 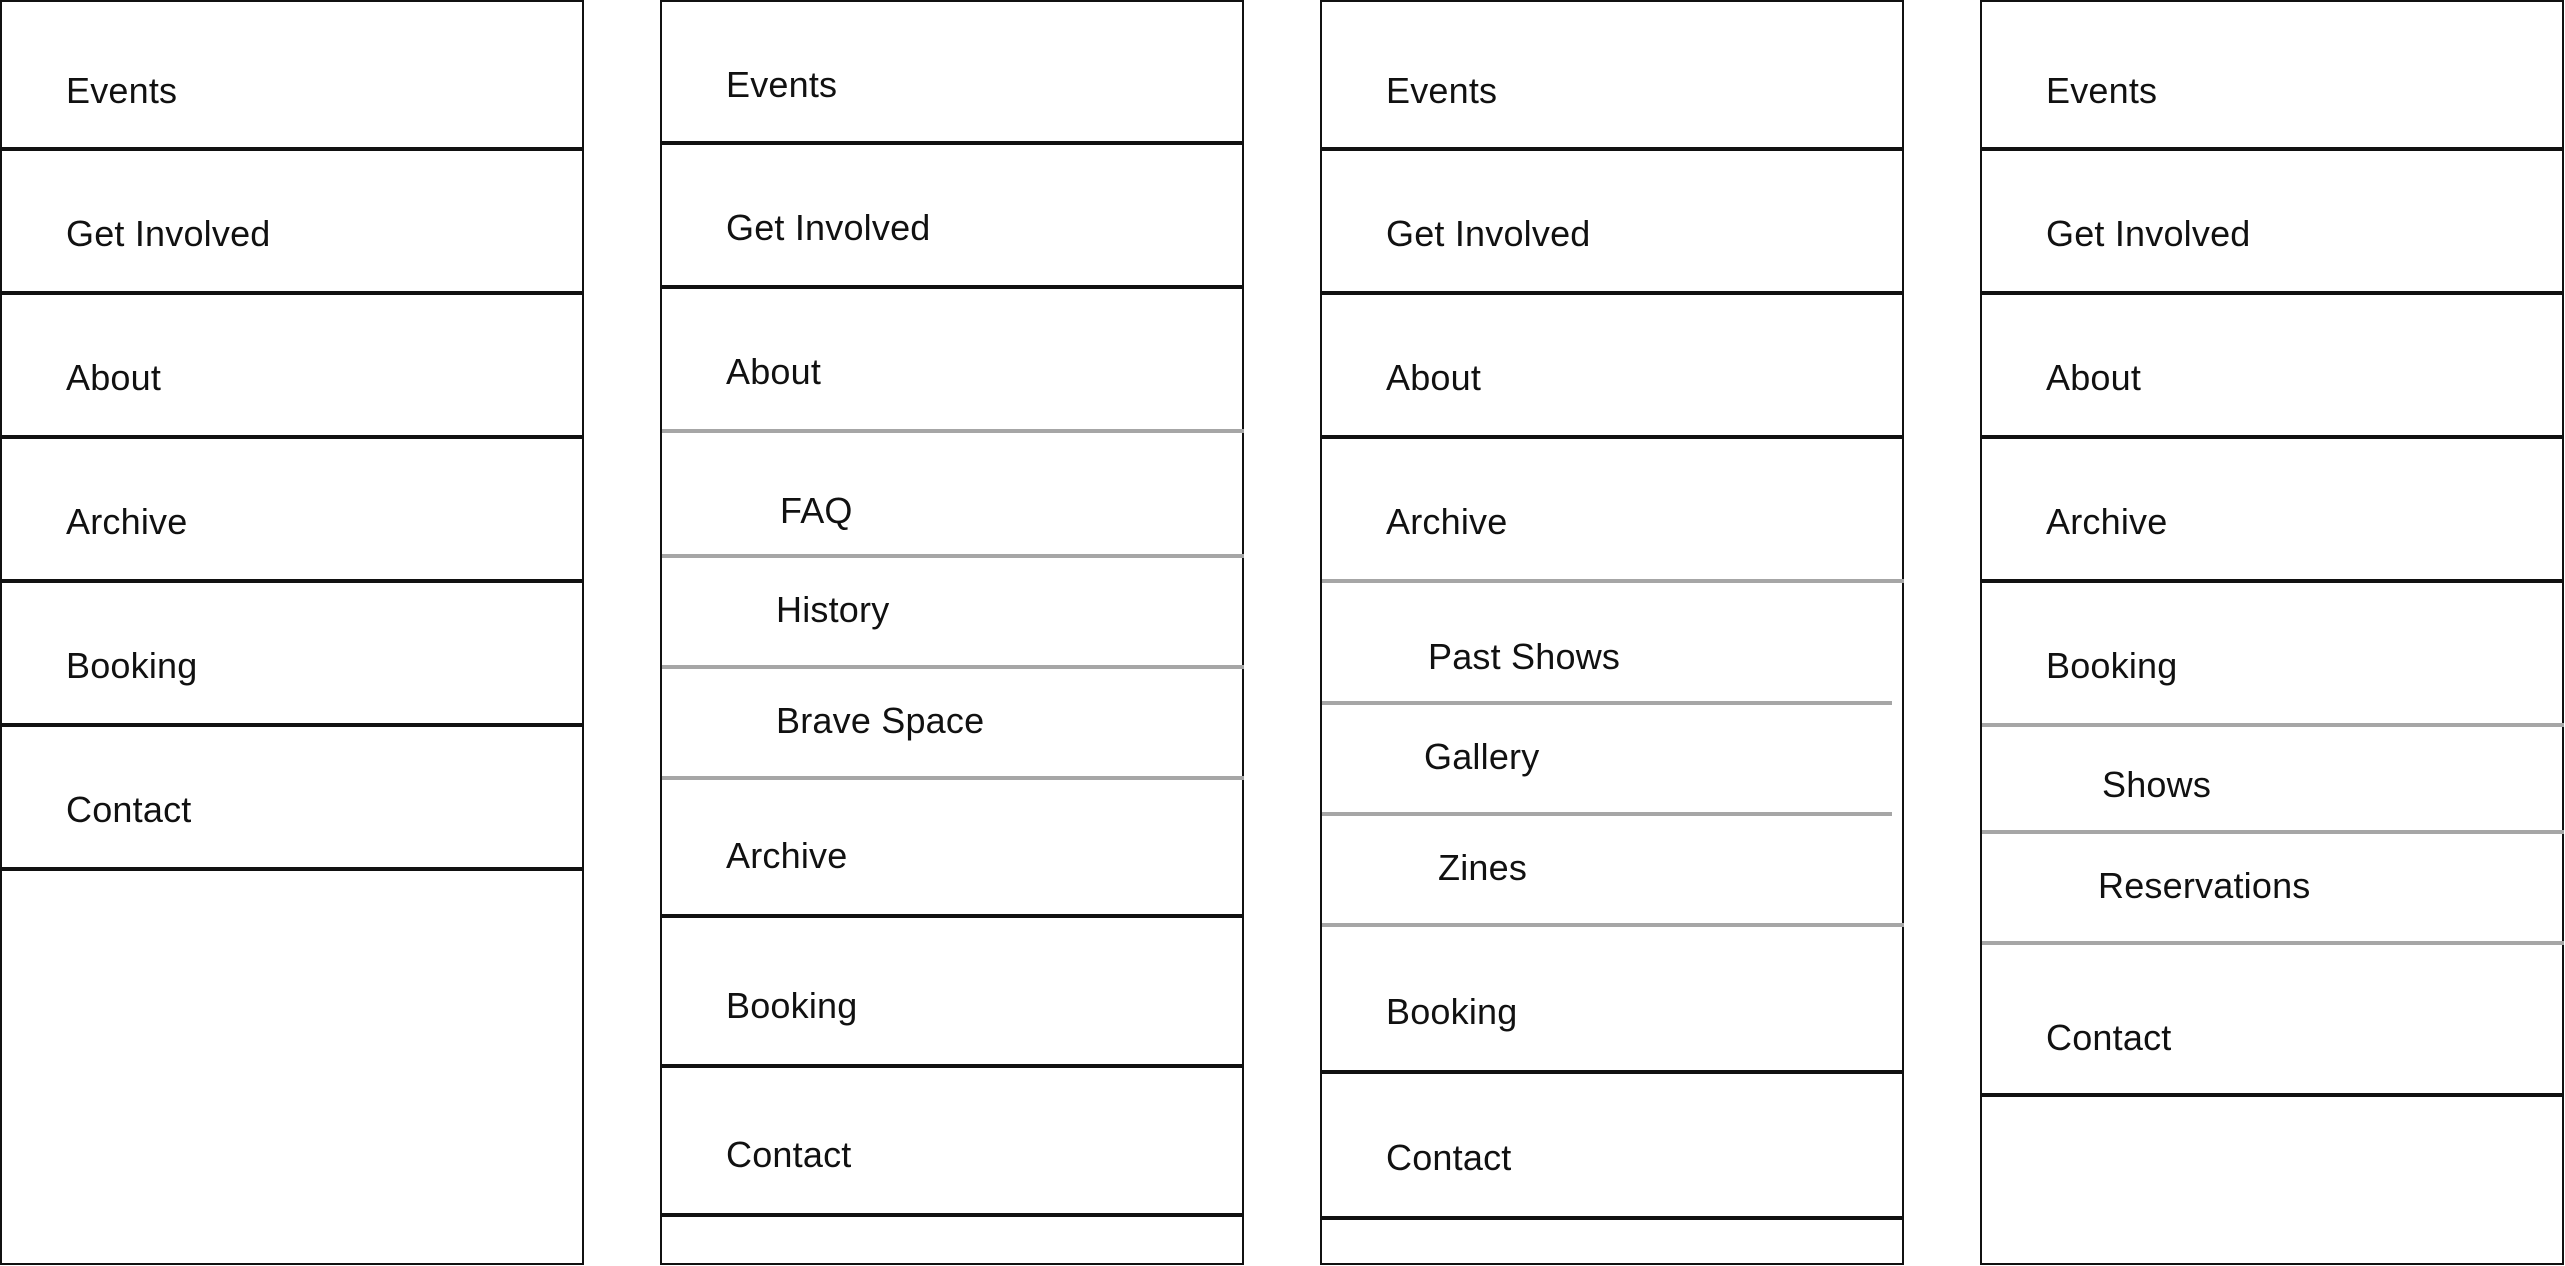 What do you see at coordinates (880, 720) in the screenshot?
I see `submenu-item-label: Brave Space` at bounding box center [880, 720].